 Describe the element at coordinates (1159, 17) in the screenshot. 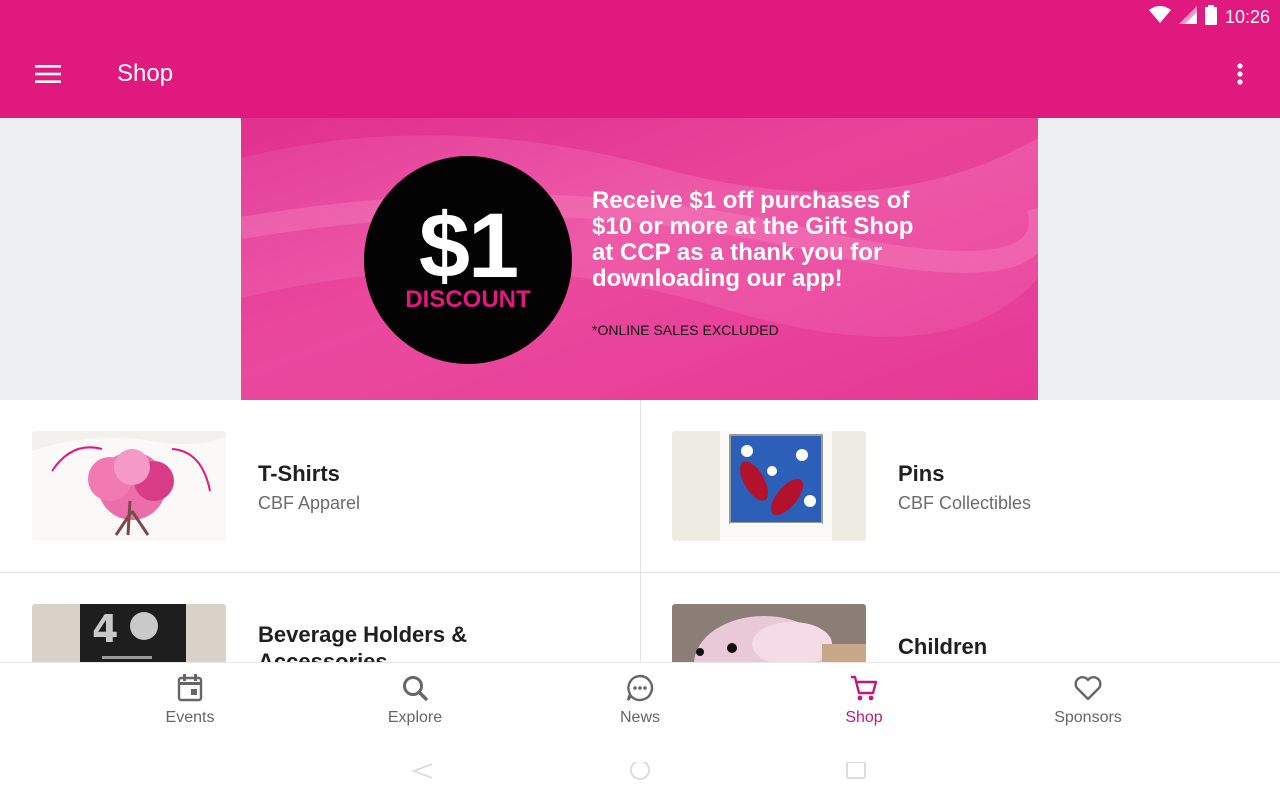

I see `wifi-icon` at that location.